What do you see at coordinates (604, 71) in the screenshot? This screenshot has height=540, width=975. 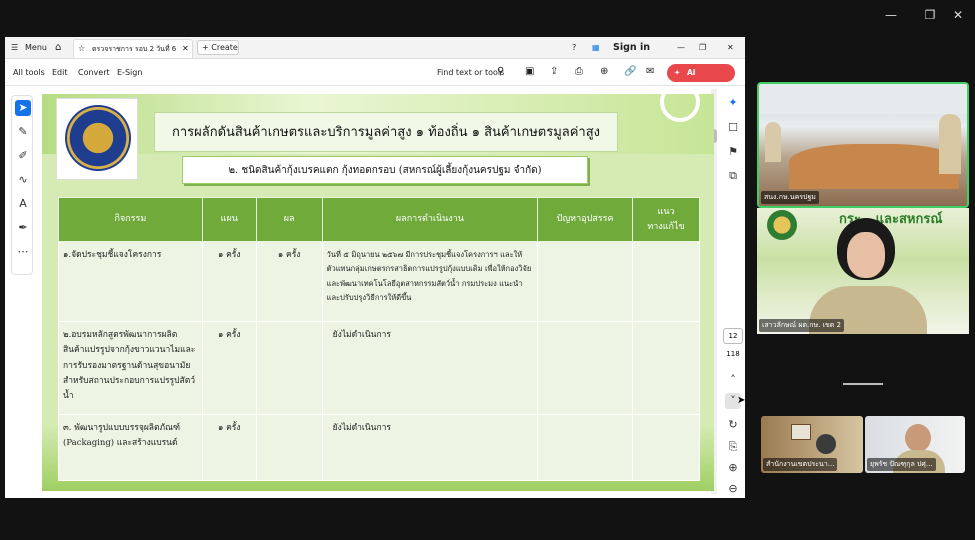 I see `share-icon: ⊕` at bounding box center [604, 71].